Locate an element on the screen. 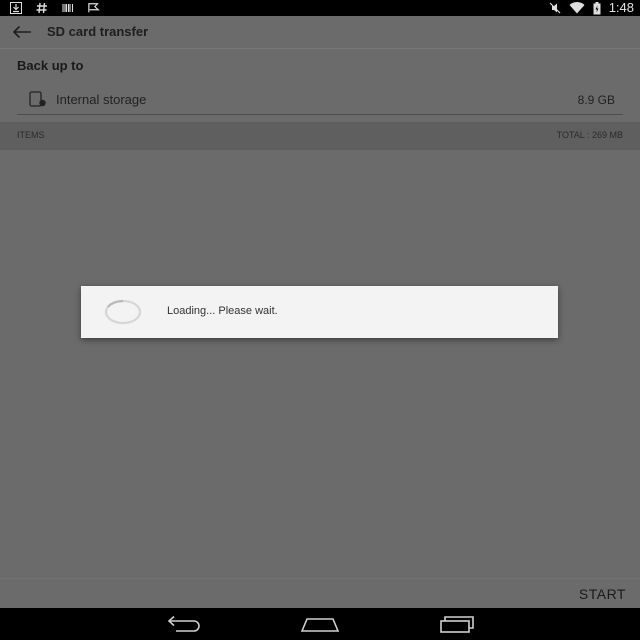  clock: 1:48 is located at coordinates (621, 7).